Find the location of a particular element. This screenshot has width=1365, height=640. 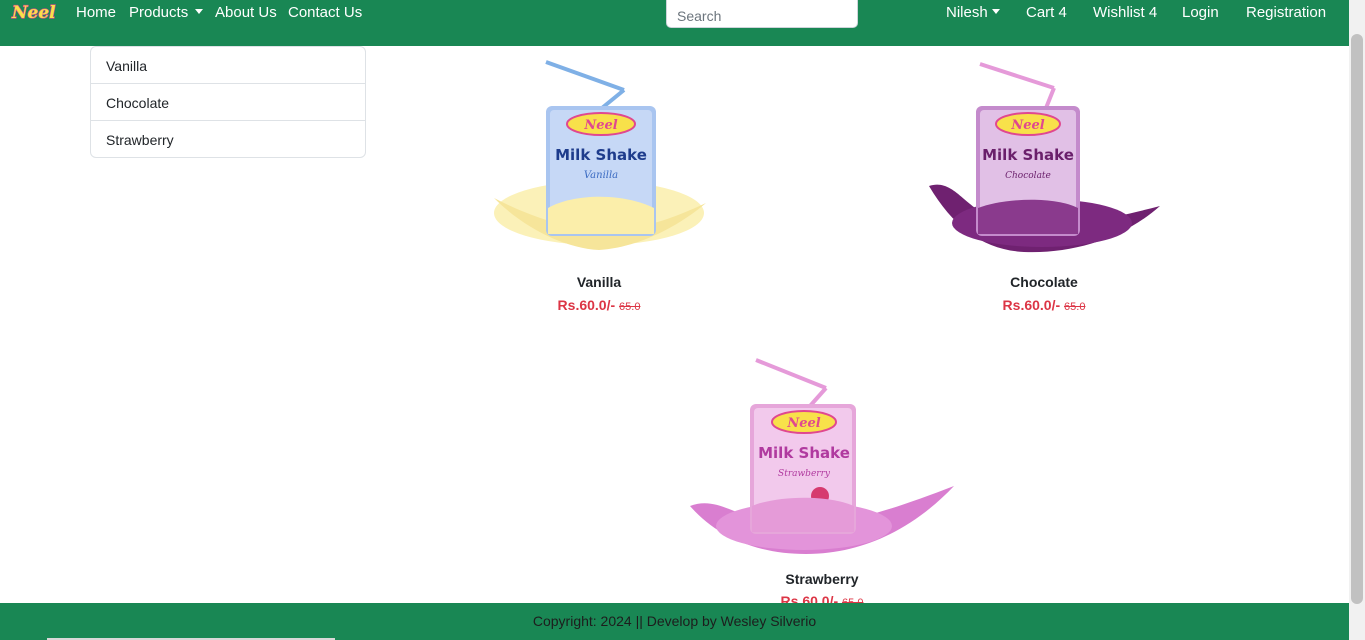

svg-text: Neel is located at coordinates (33, 13).